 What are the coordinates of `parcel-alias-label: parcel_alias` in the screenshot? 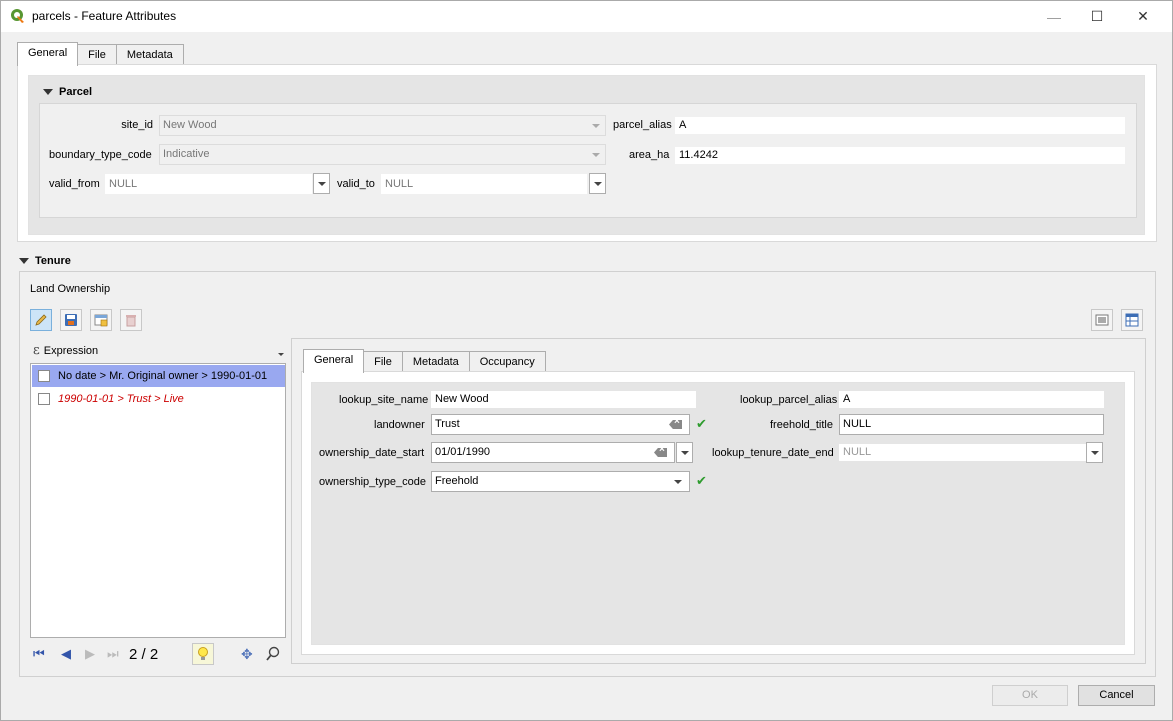 It's located at (642, 125).